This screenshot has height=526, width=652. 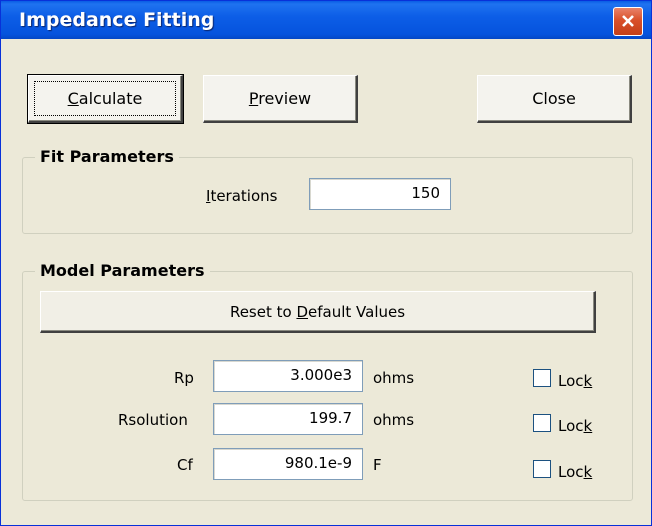 What do you see at coordinates (107, 156) in the screenshot?
I see `fit-parameters-title: Fit Parameters` at bounding box center [107, 156].